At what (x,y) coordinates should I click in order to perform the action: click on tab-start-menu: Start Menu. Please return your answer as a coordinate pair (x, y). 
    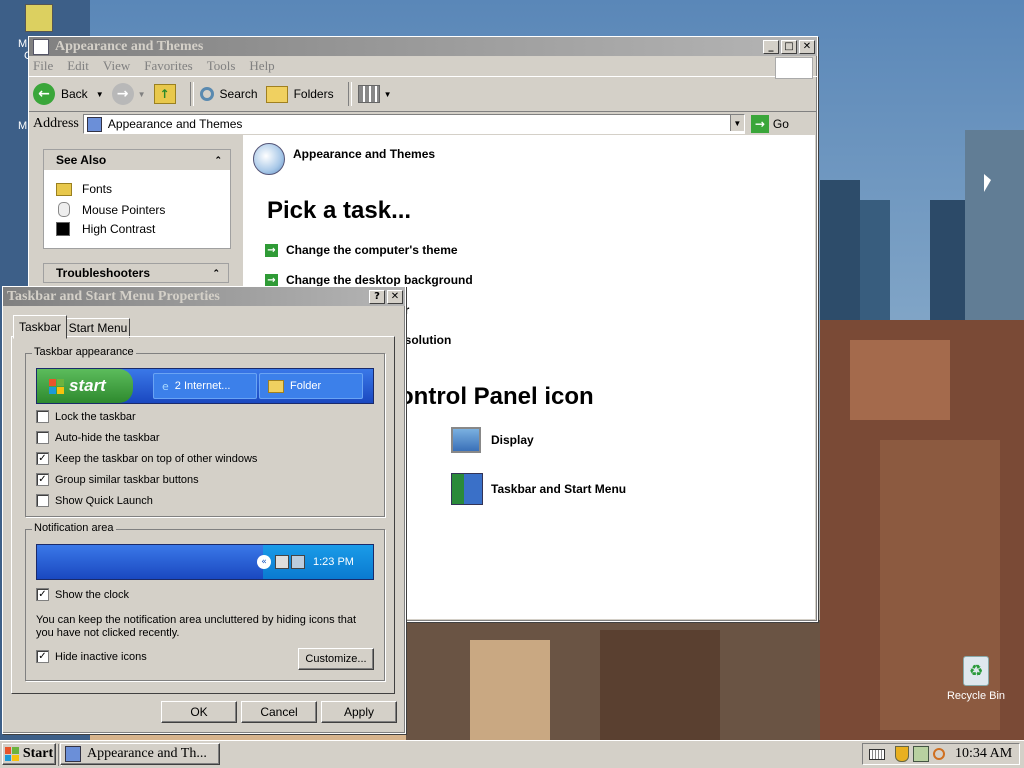
    Looking at the image, I should click on (98, 328).